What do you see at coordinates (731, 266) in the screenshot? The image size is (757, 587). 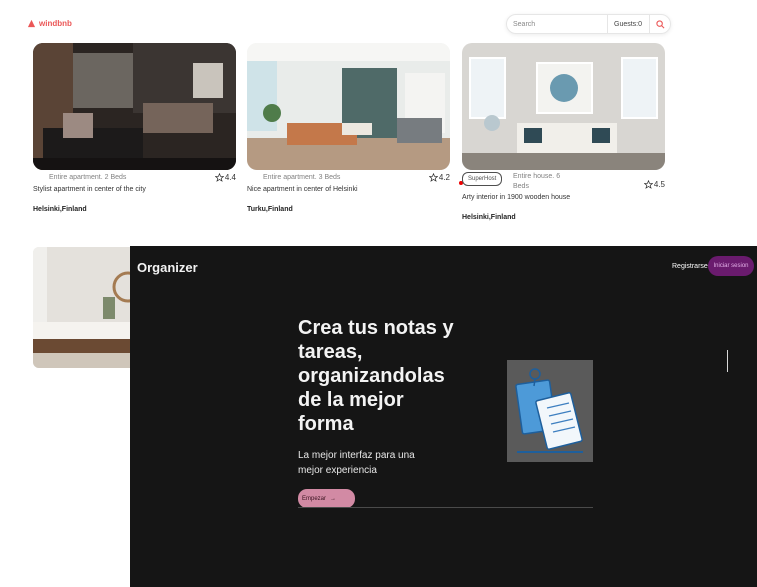 I see `login-button: Iniciar sesion` at bounding box center [731, 266].